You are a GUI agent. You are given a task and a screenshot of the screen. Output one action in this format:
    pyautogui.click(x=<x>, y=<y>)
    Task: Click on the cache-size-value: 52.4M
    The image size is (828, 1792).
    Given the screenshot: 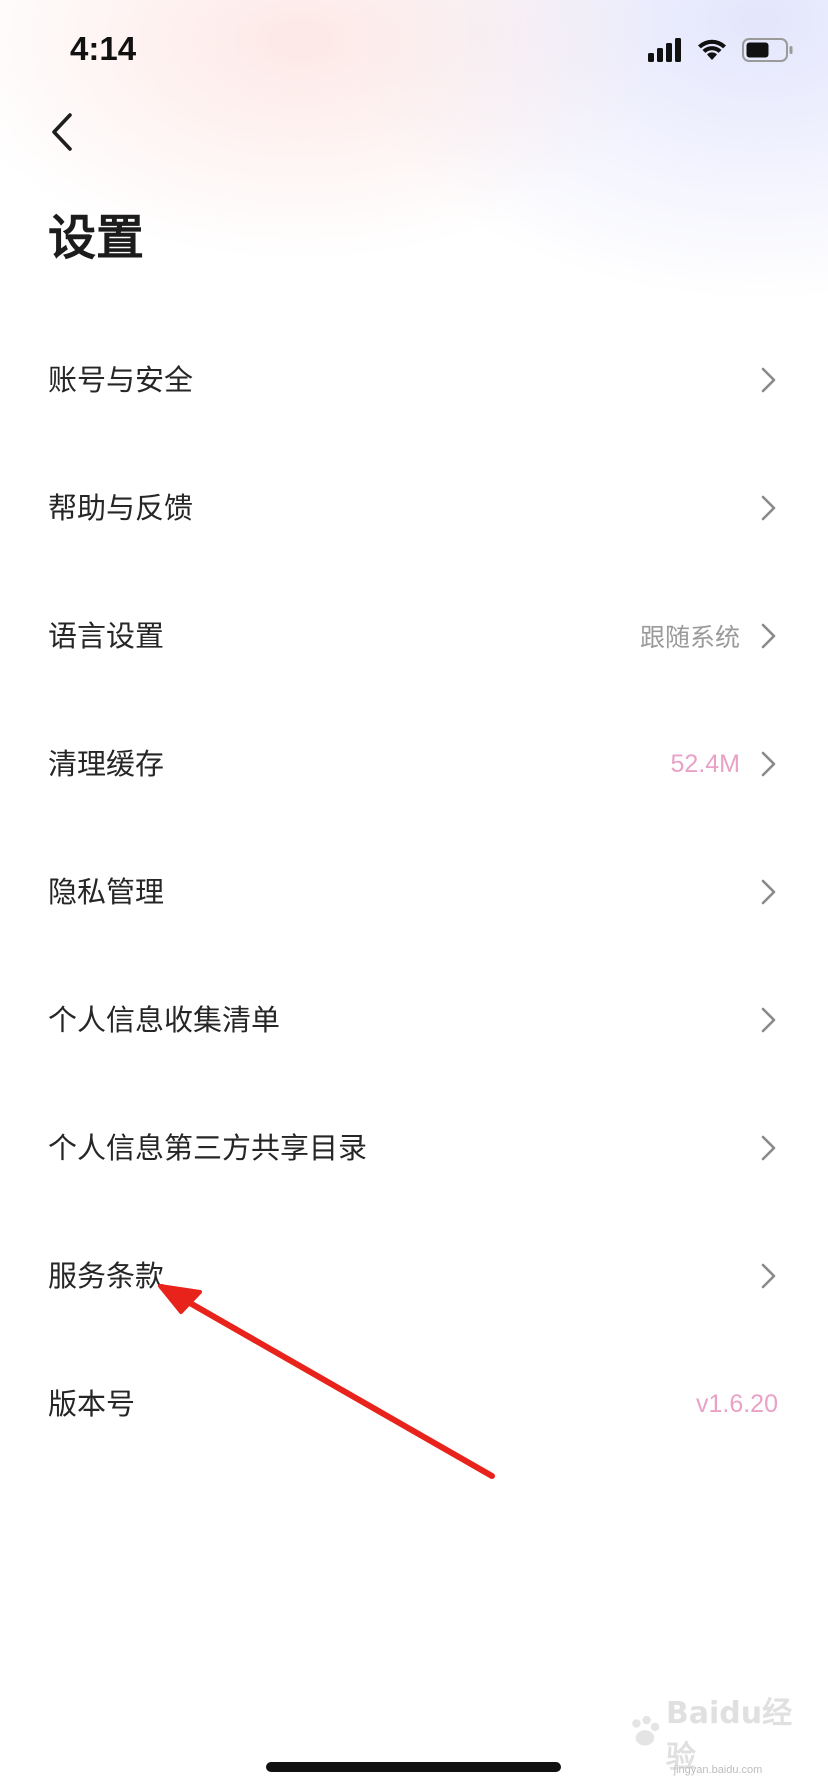 What is the action you would take?
    pyautogui.click(x=705, y=763)
    